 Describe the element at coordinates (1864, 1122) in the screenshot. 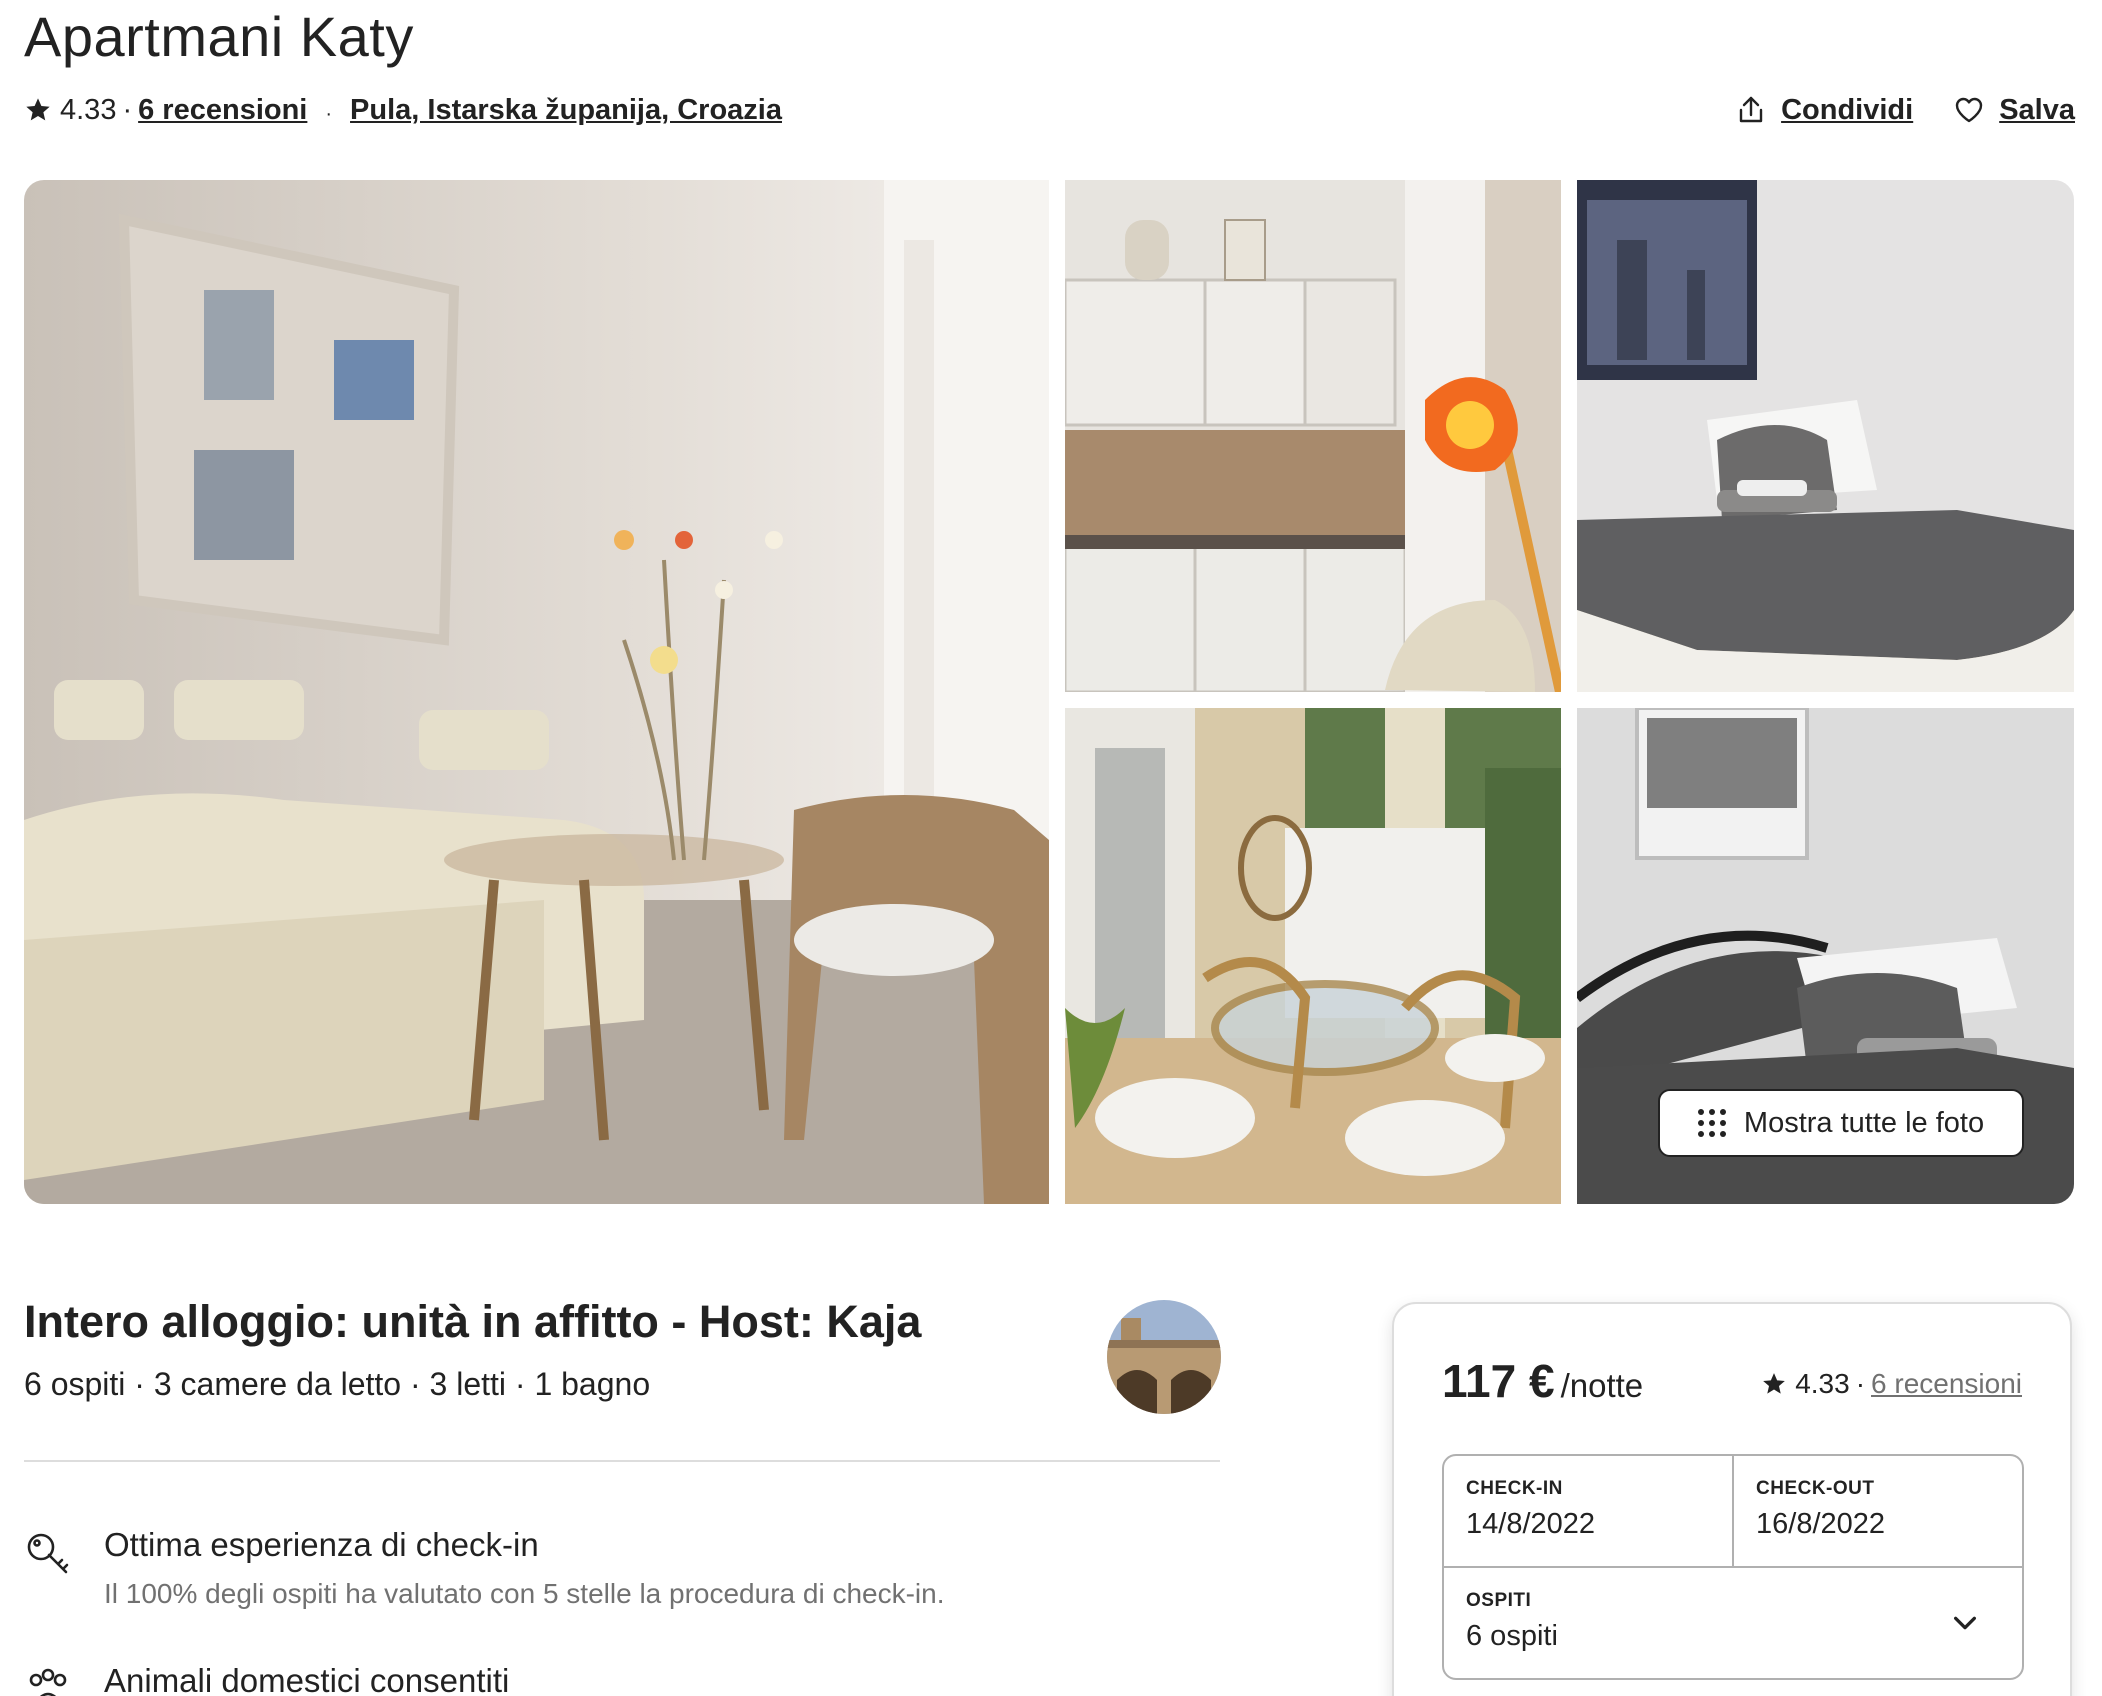

I see `show-all-photos-label: Mostra tutte le foto` at that location.